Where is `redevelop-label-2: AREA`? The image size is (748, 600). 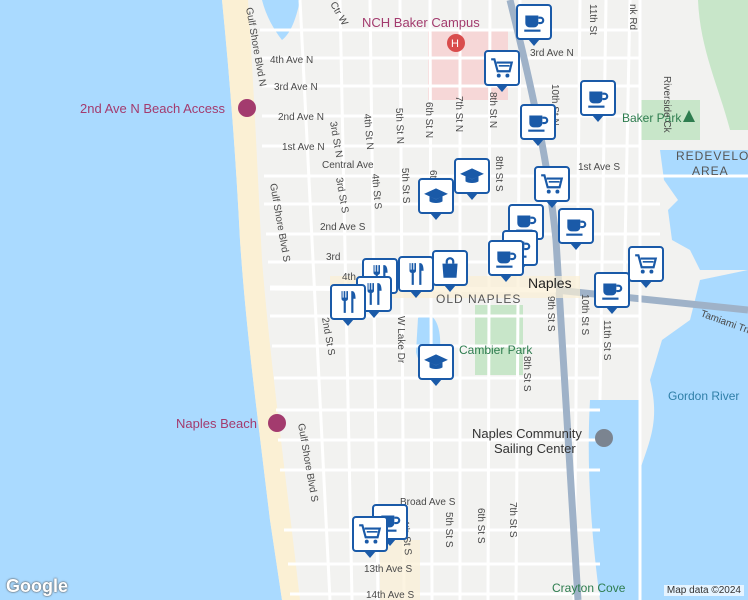
redevelop-label-2: AREA is located at coordinates (710, 171).